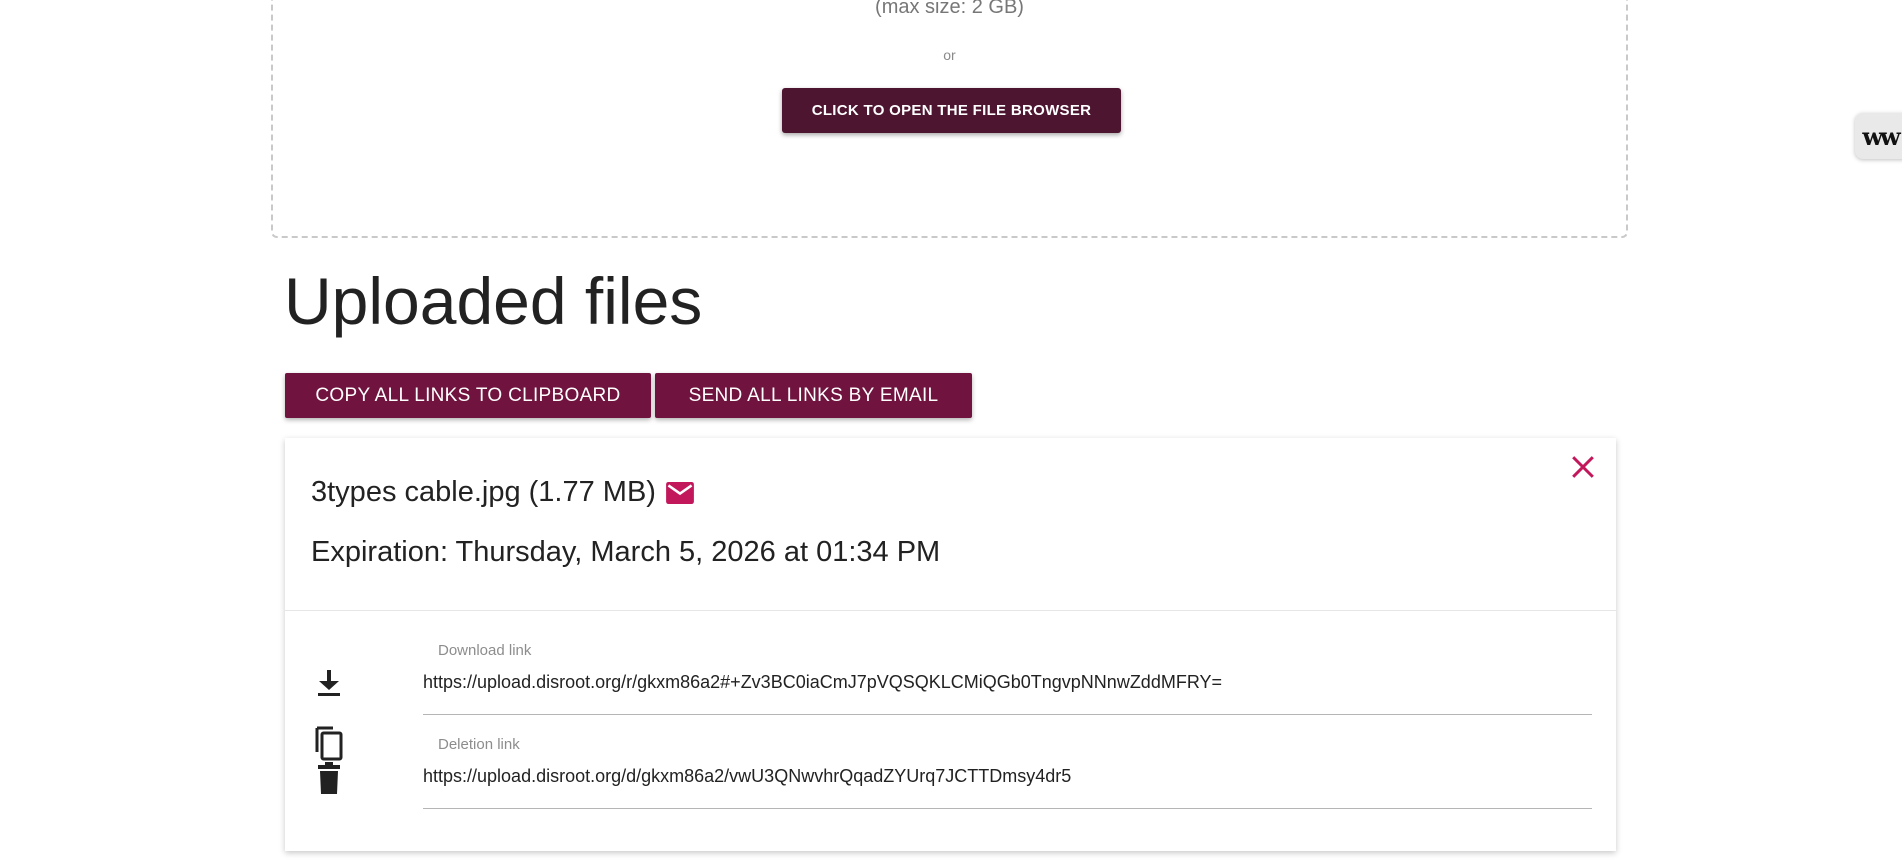  I want to click on copy-all-links-button: COPY ALL LINKS TO CLIPBOARD, so click(468, 395).